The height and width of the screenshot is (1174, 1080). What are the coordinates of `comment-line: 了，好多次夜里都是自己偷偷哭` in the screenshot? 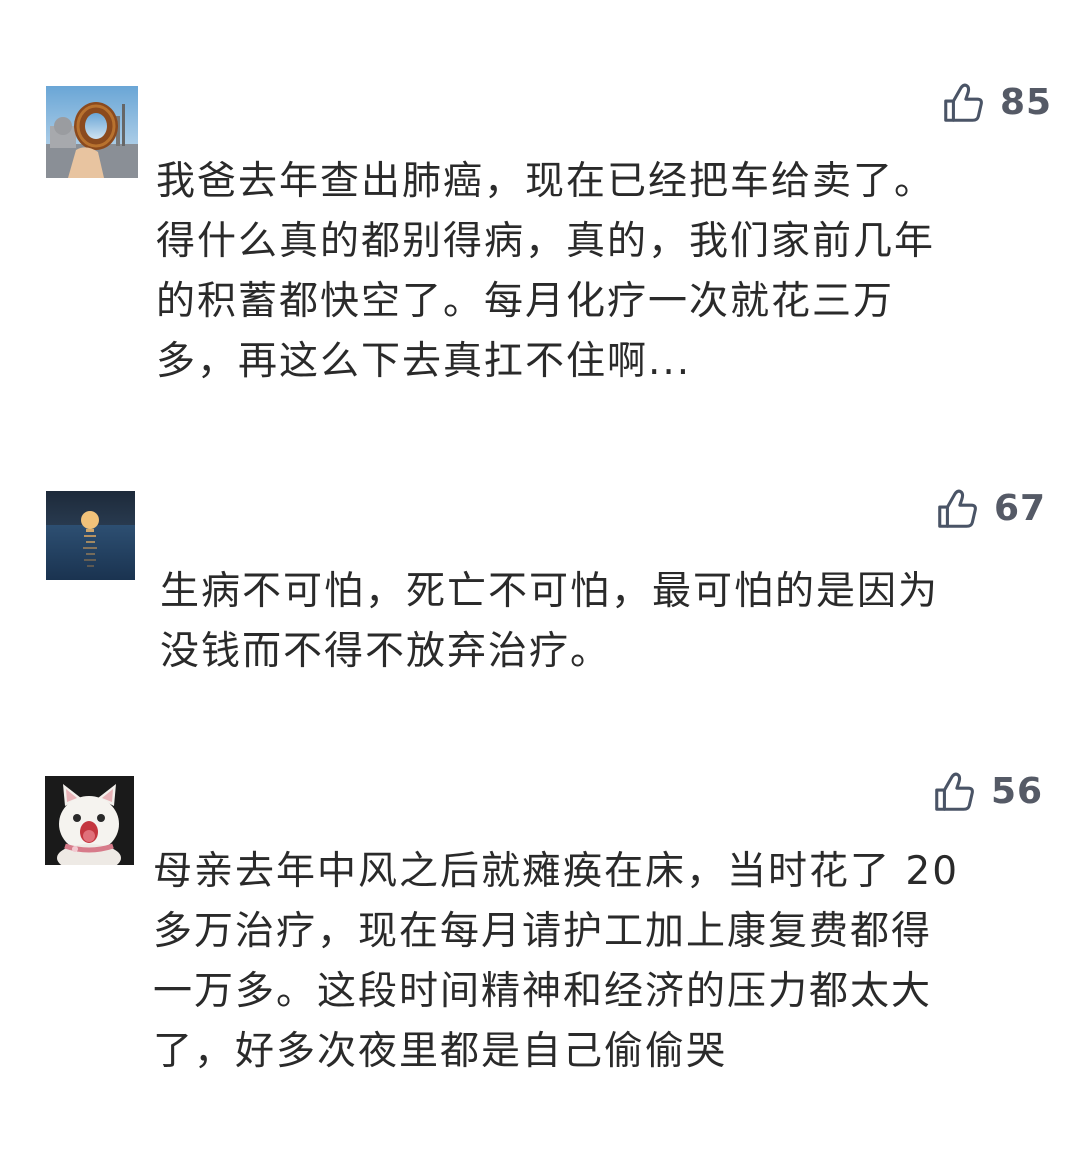 It's located at (440, 1051).